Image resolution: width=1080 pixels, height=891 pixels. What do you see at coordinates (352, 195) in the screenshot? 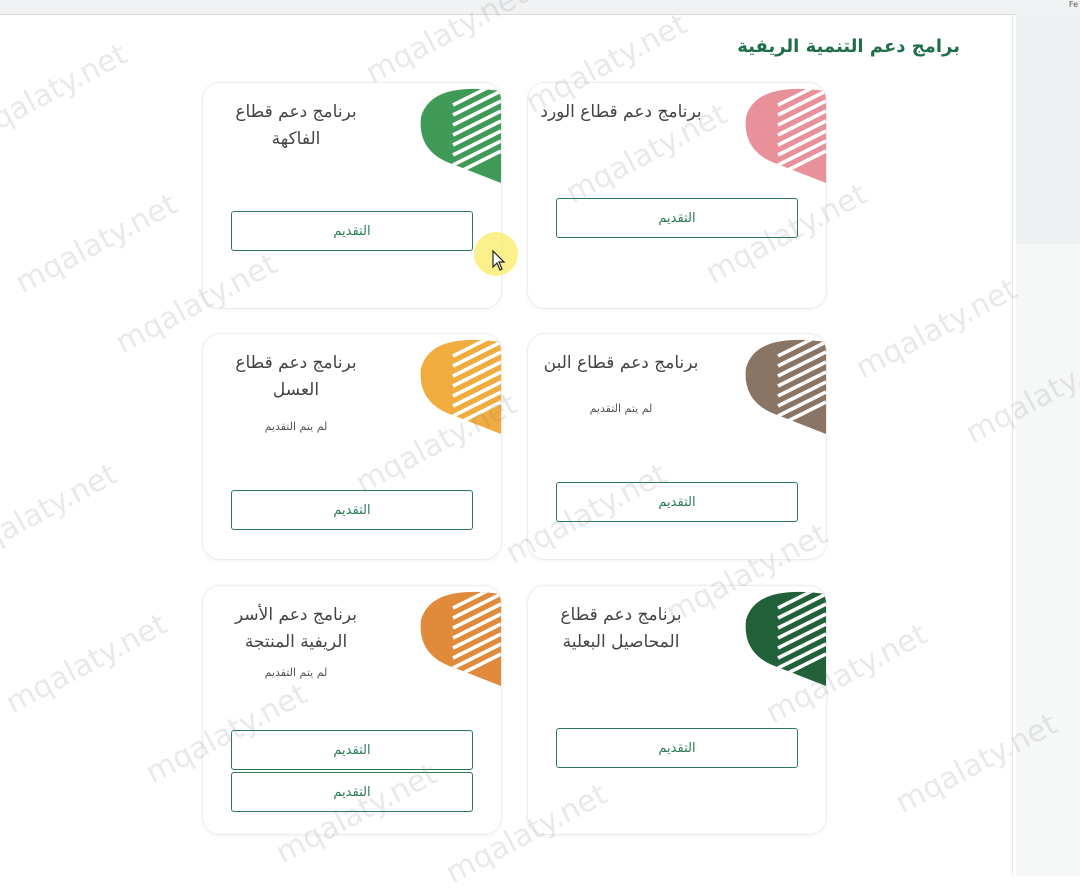
I see `program-card-fruits: برنامج دعم قطاع الفاكهة التقديم` at bounding box center [352, 195].